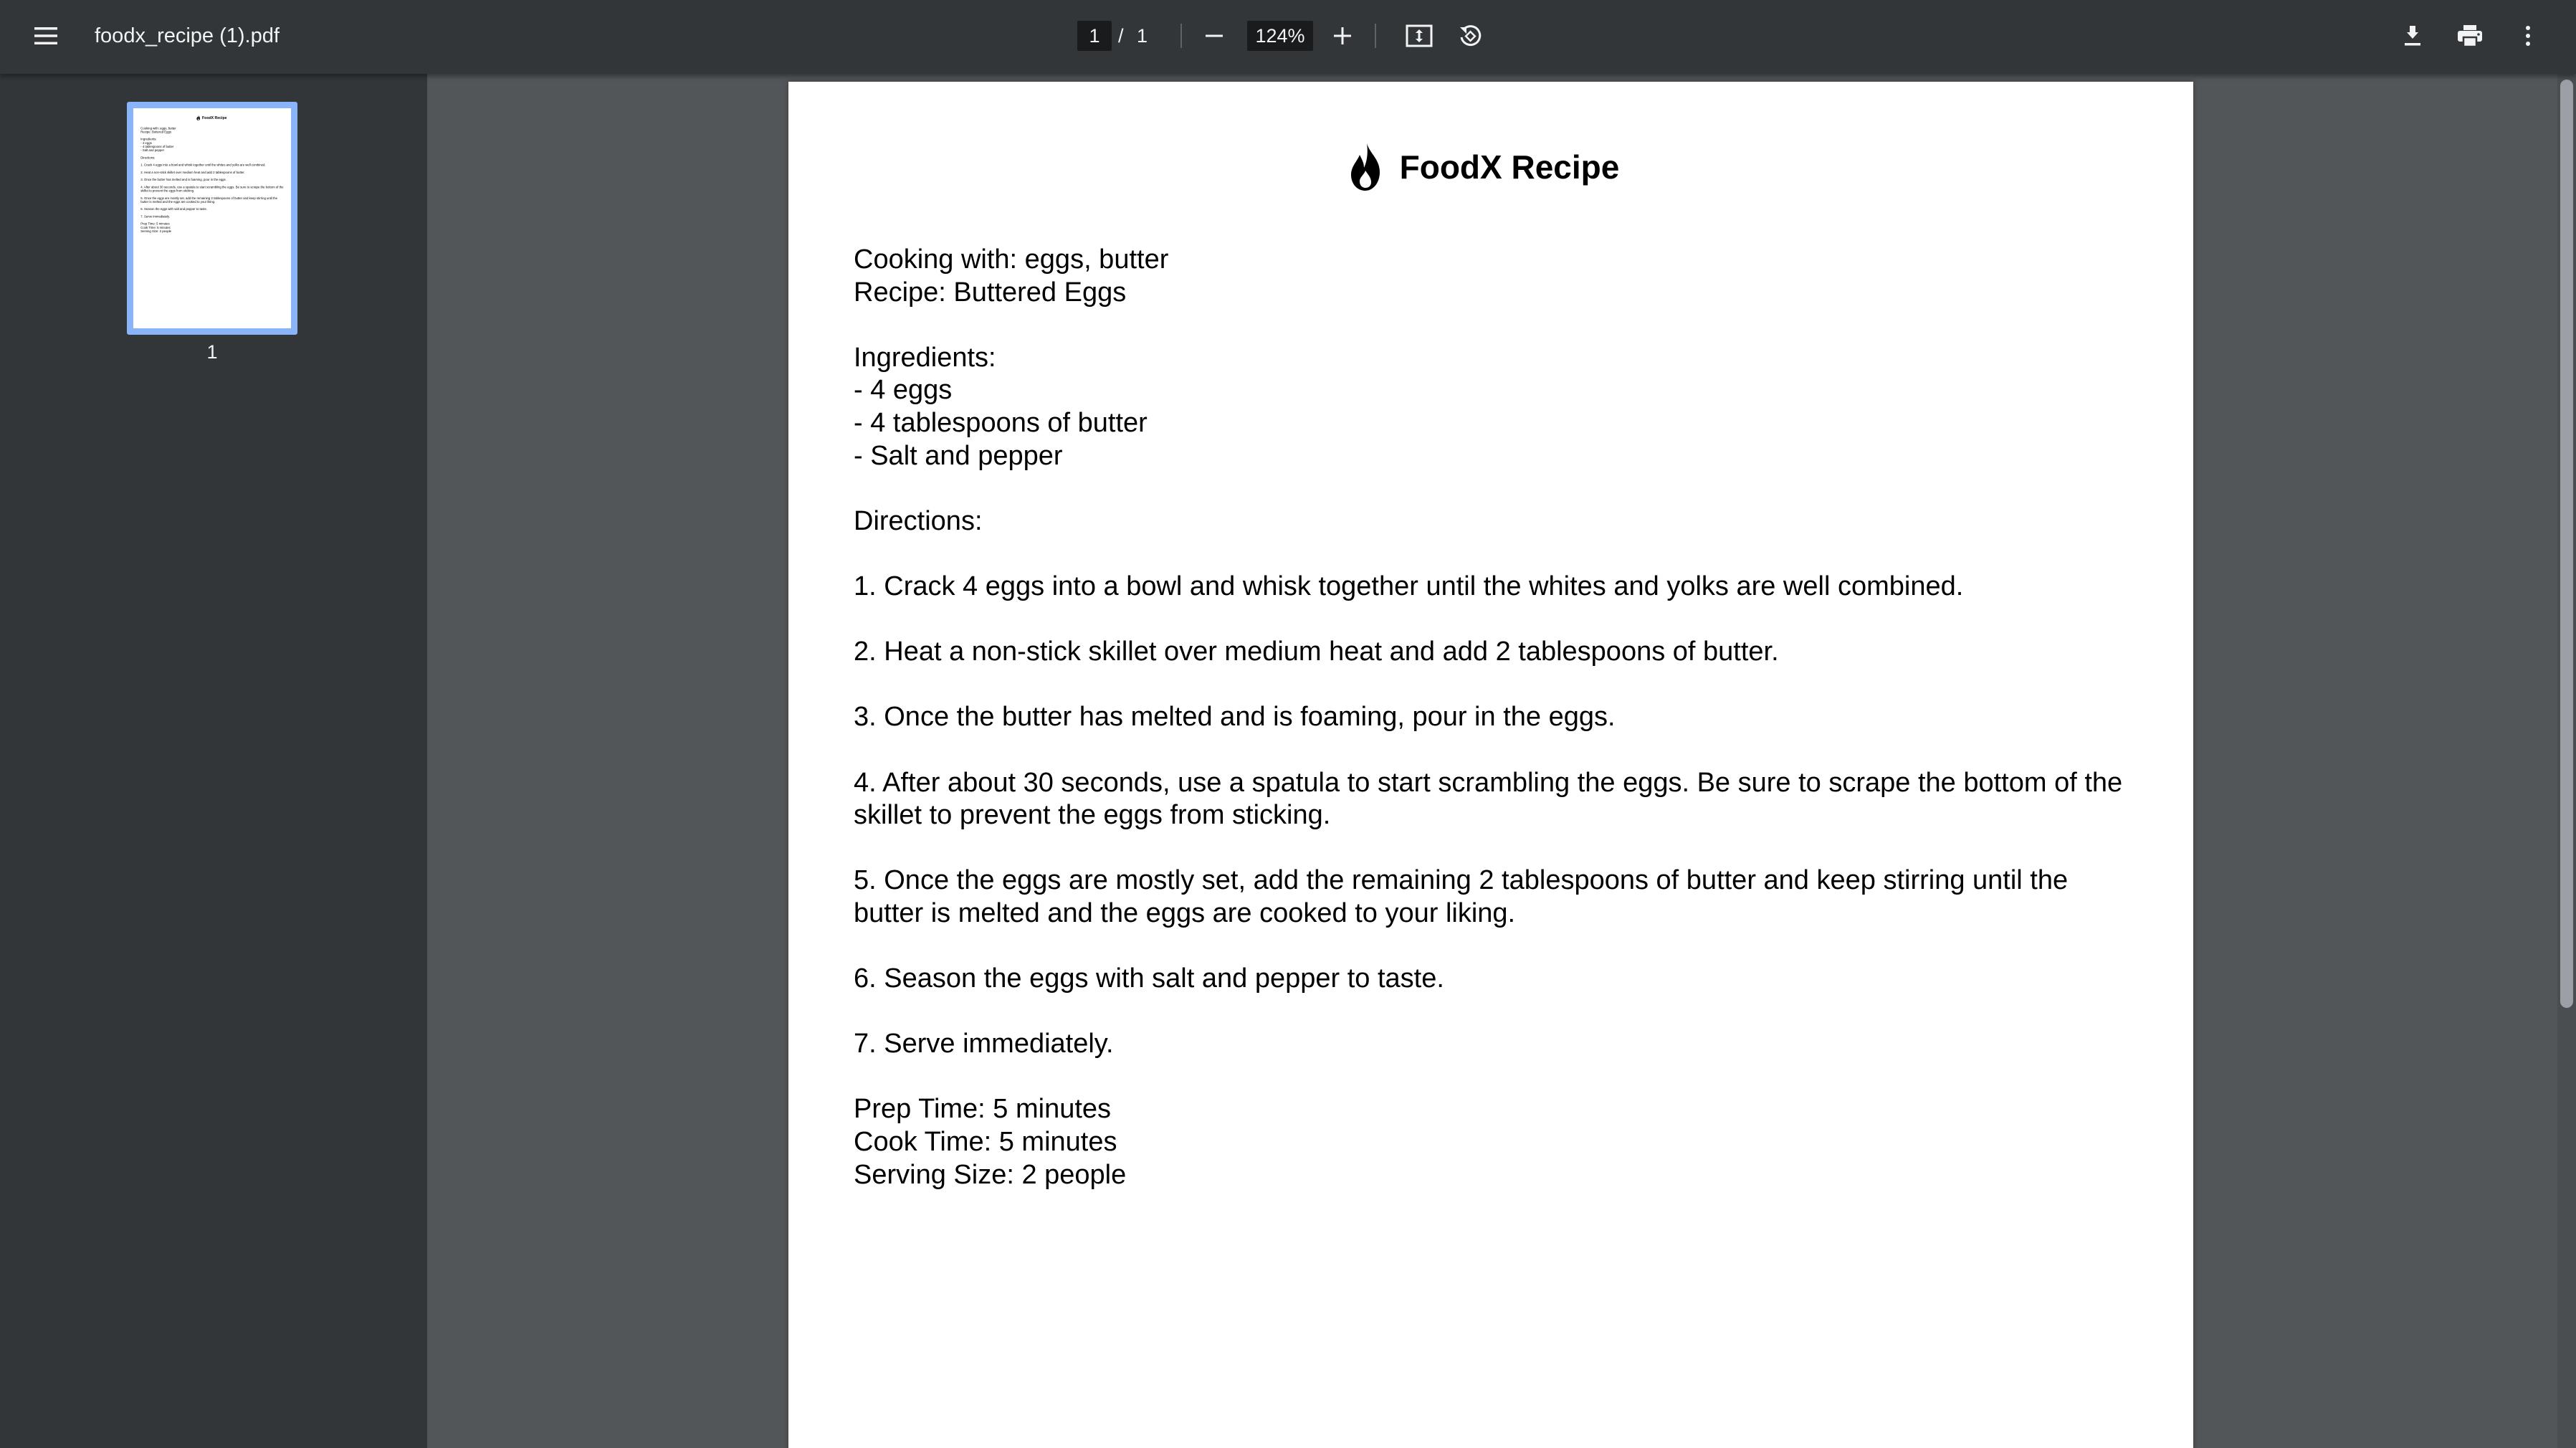 The width and height of the screenshot is (2576, 1448). I want to click on ingredient-item: - 4 tablespoons of butter, so click(1001, 422).